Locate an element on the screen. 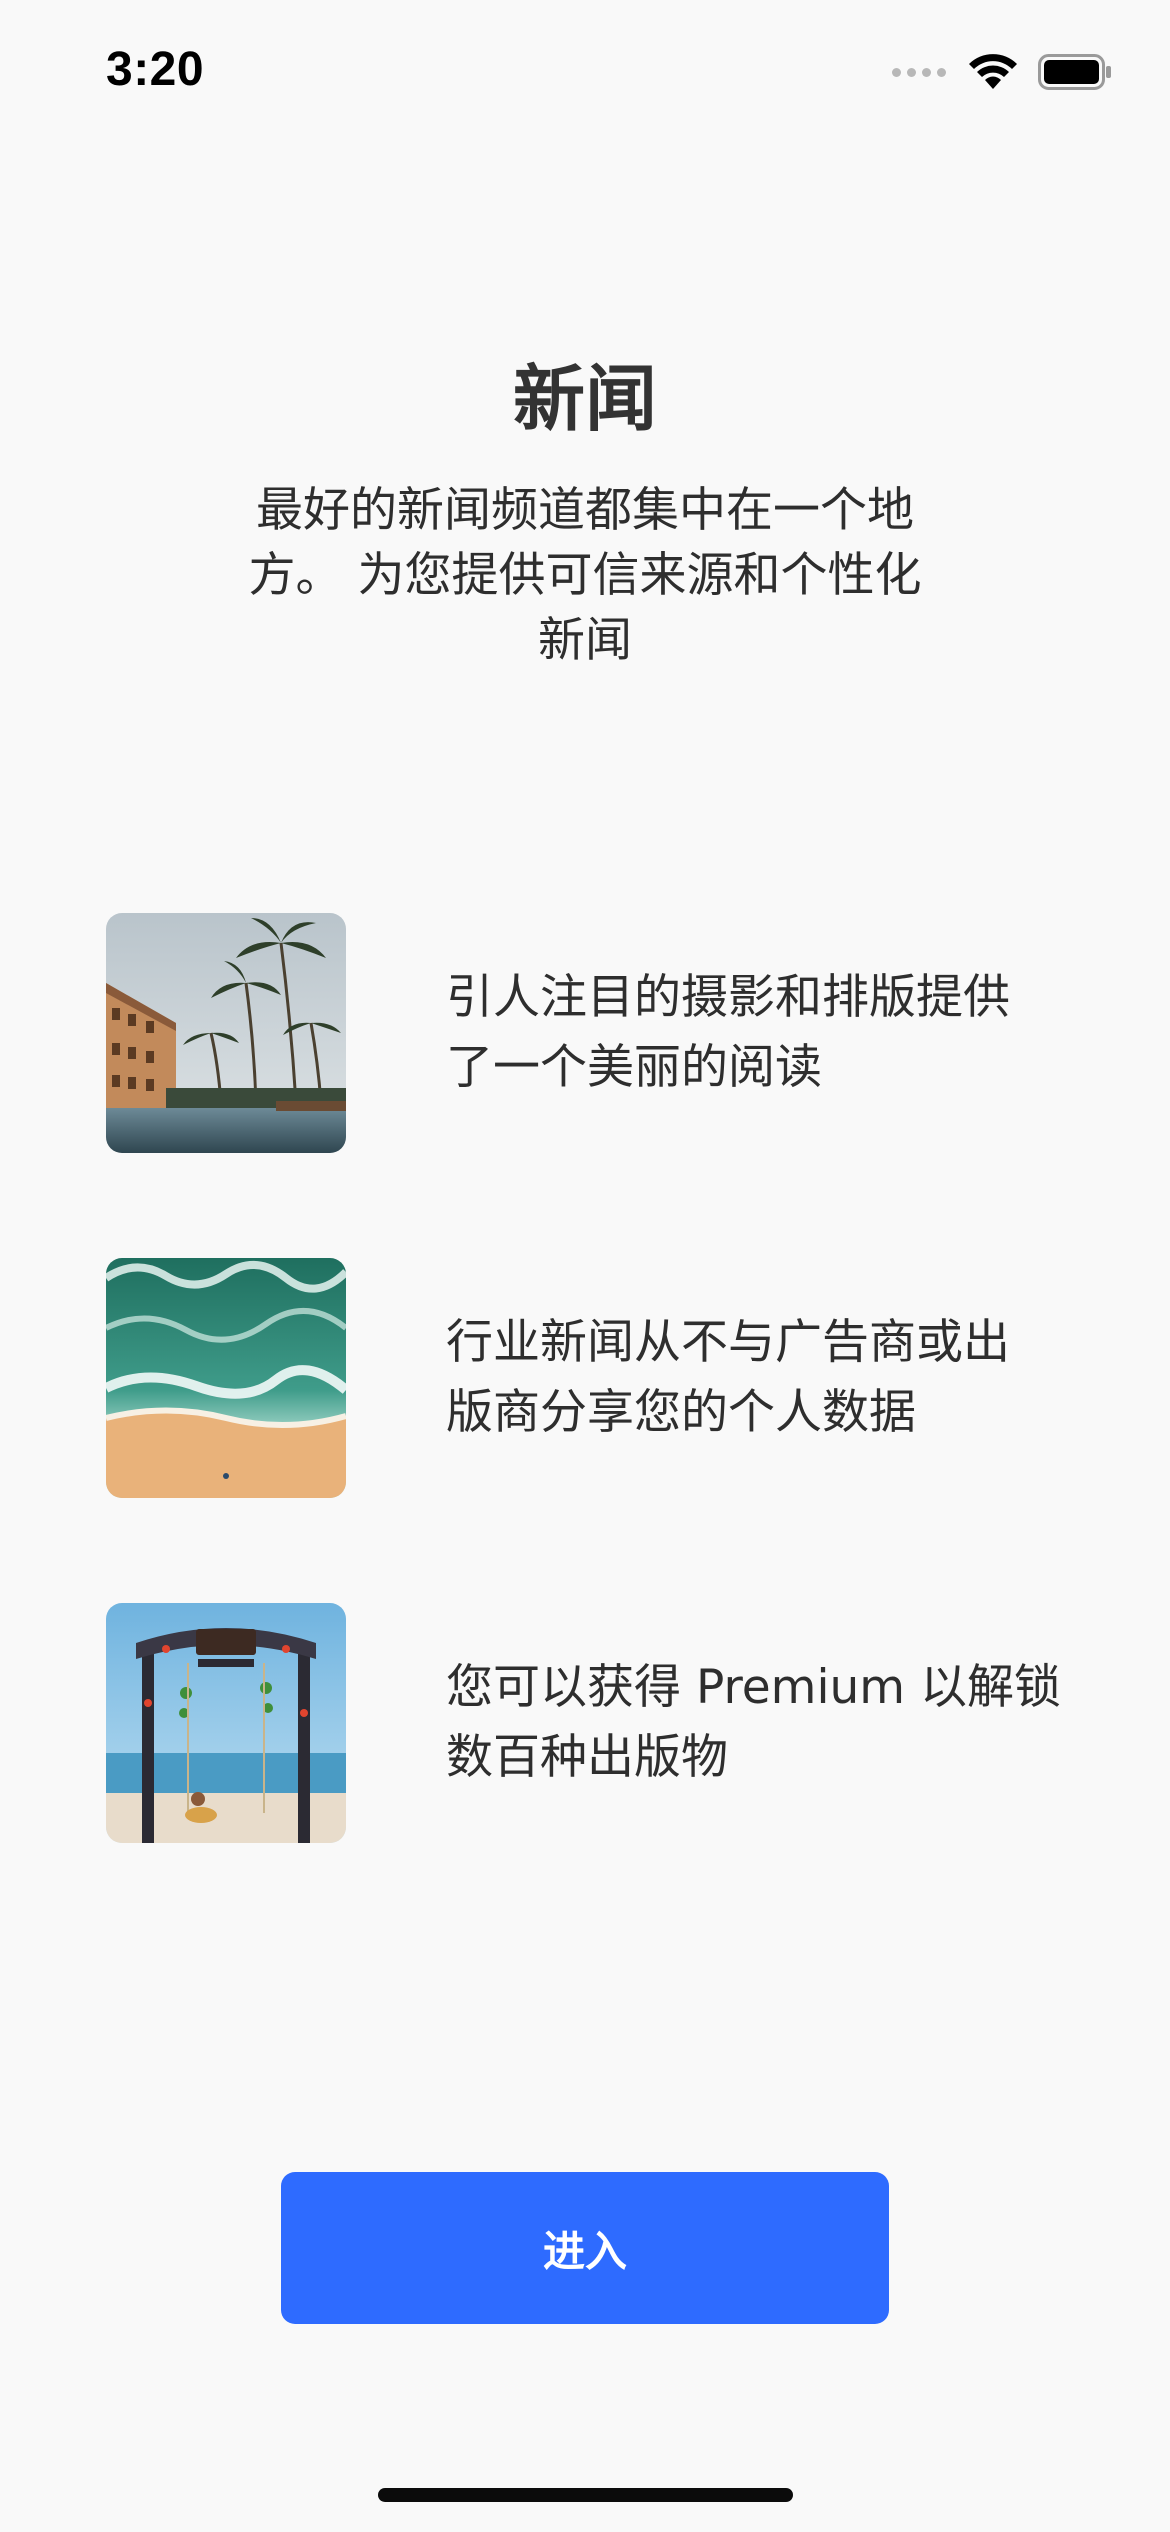 This screenshot has height=2532, width=1170. home-indicator is located at coordinates (585, 2495).